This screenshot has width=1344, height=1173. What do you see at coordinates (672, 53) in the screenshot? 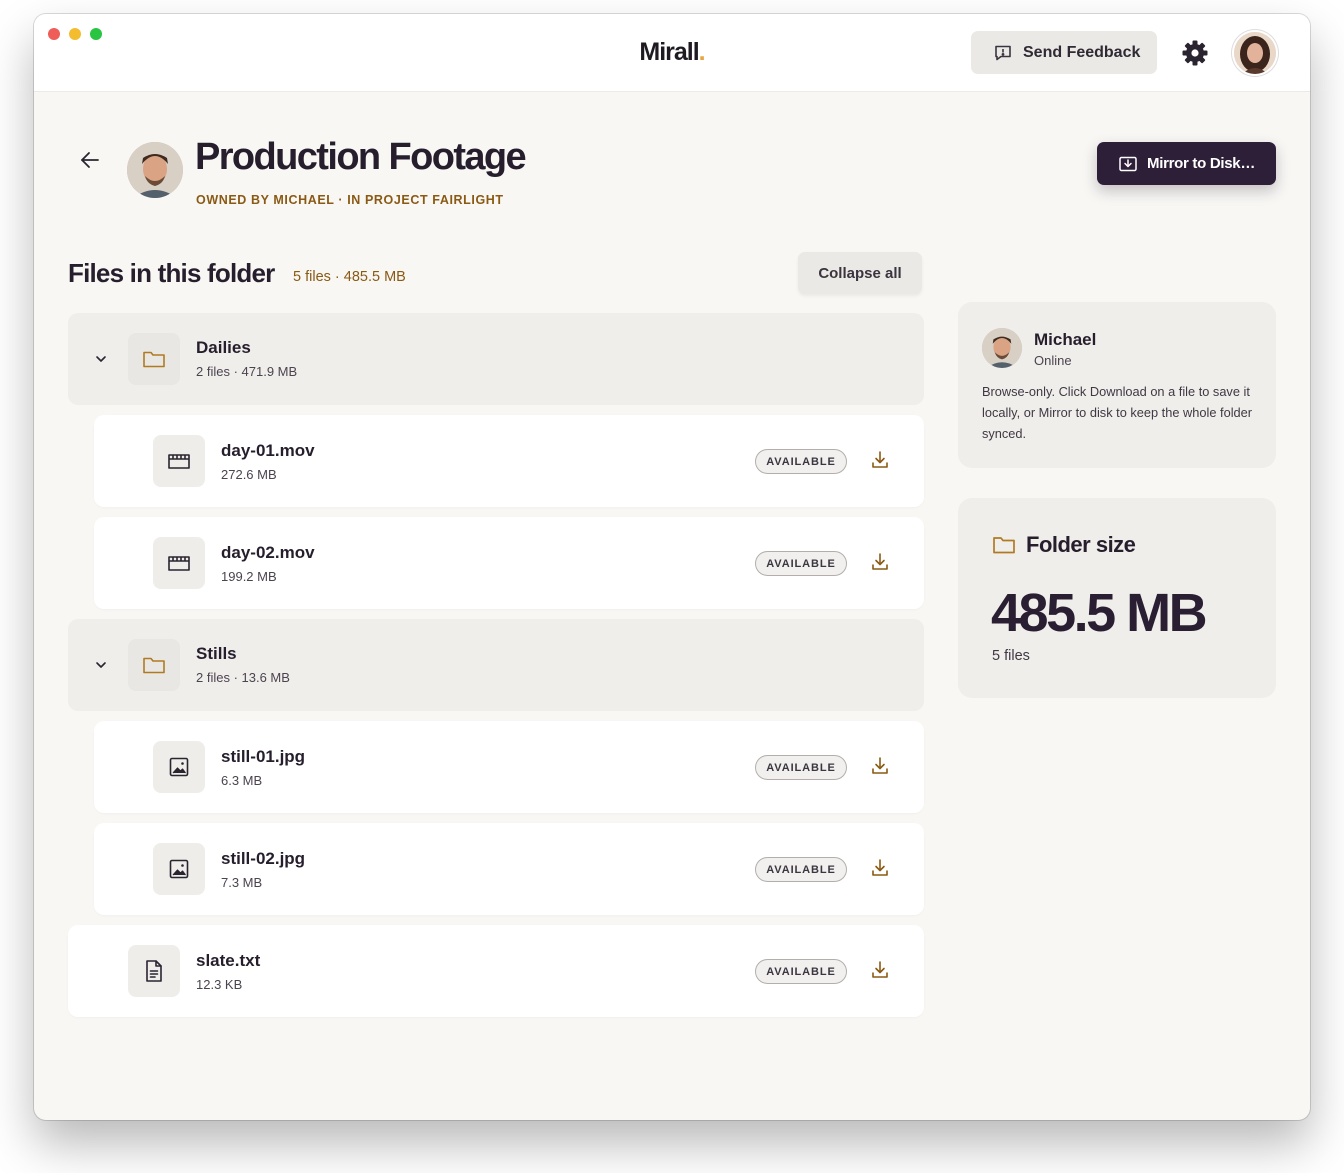
I see `title-bar: Mirall. Send Feedback` at bounding box center [672, 53].